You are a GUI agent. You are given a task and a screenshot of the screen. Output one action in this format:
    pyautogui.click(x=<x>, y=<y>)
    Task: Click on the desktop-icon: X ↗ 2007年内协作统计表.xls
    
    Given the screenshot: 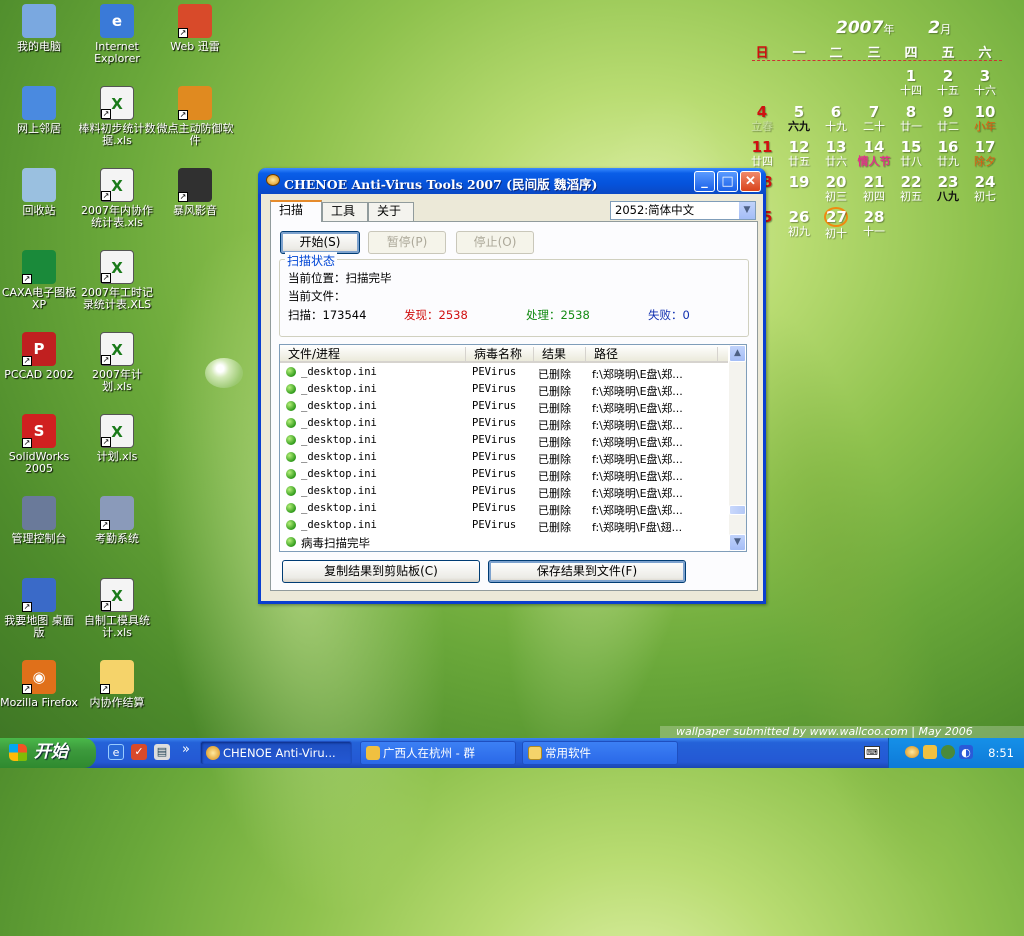 What is the action you would take?
    pyautogui.click(x=117, y=197)
    